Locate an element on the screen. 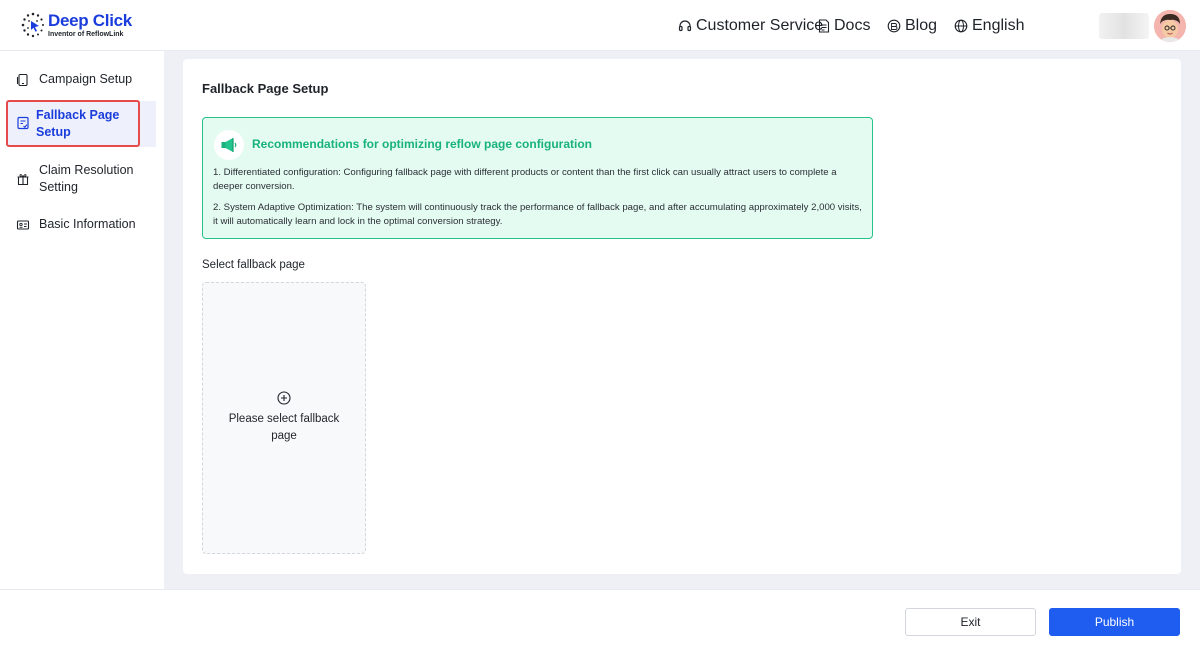 This screenshot has width=1200, height=654. nav-customer-service: Customer Service is located at coordinates (750, 26).